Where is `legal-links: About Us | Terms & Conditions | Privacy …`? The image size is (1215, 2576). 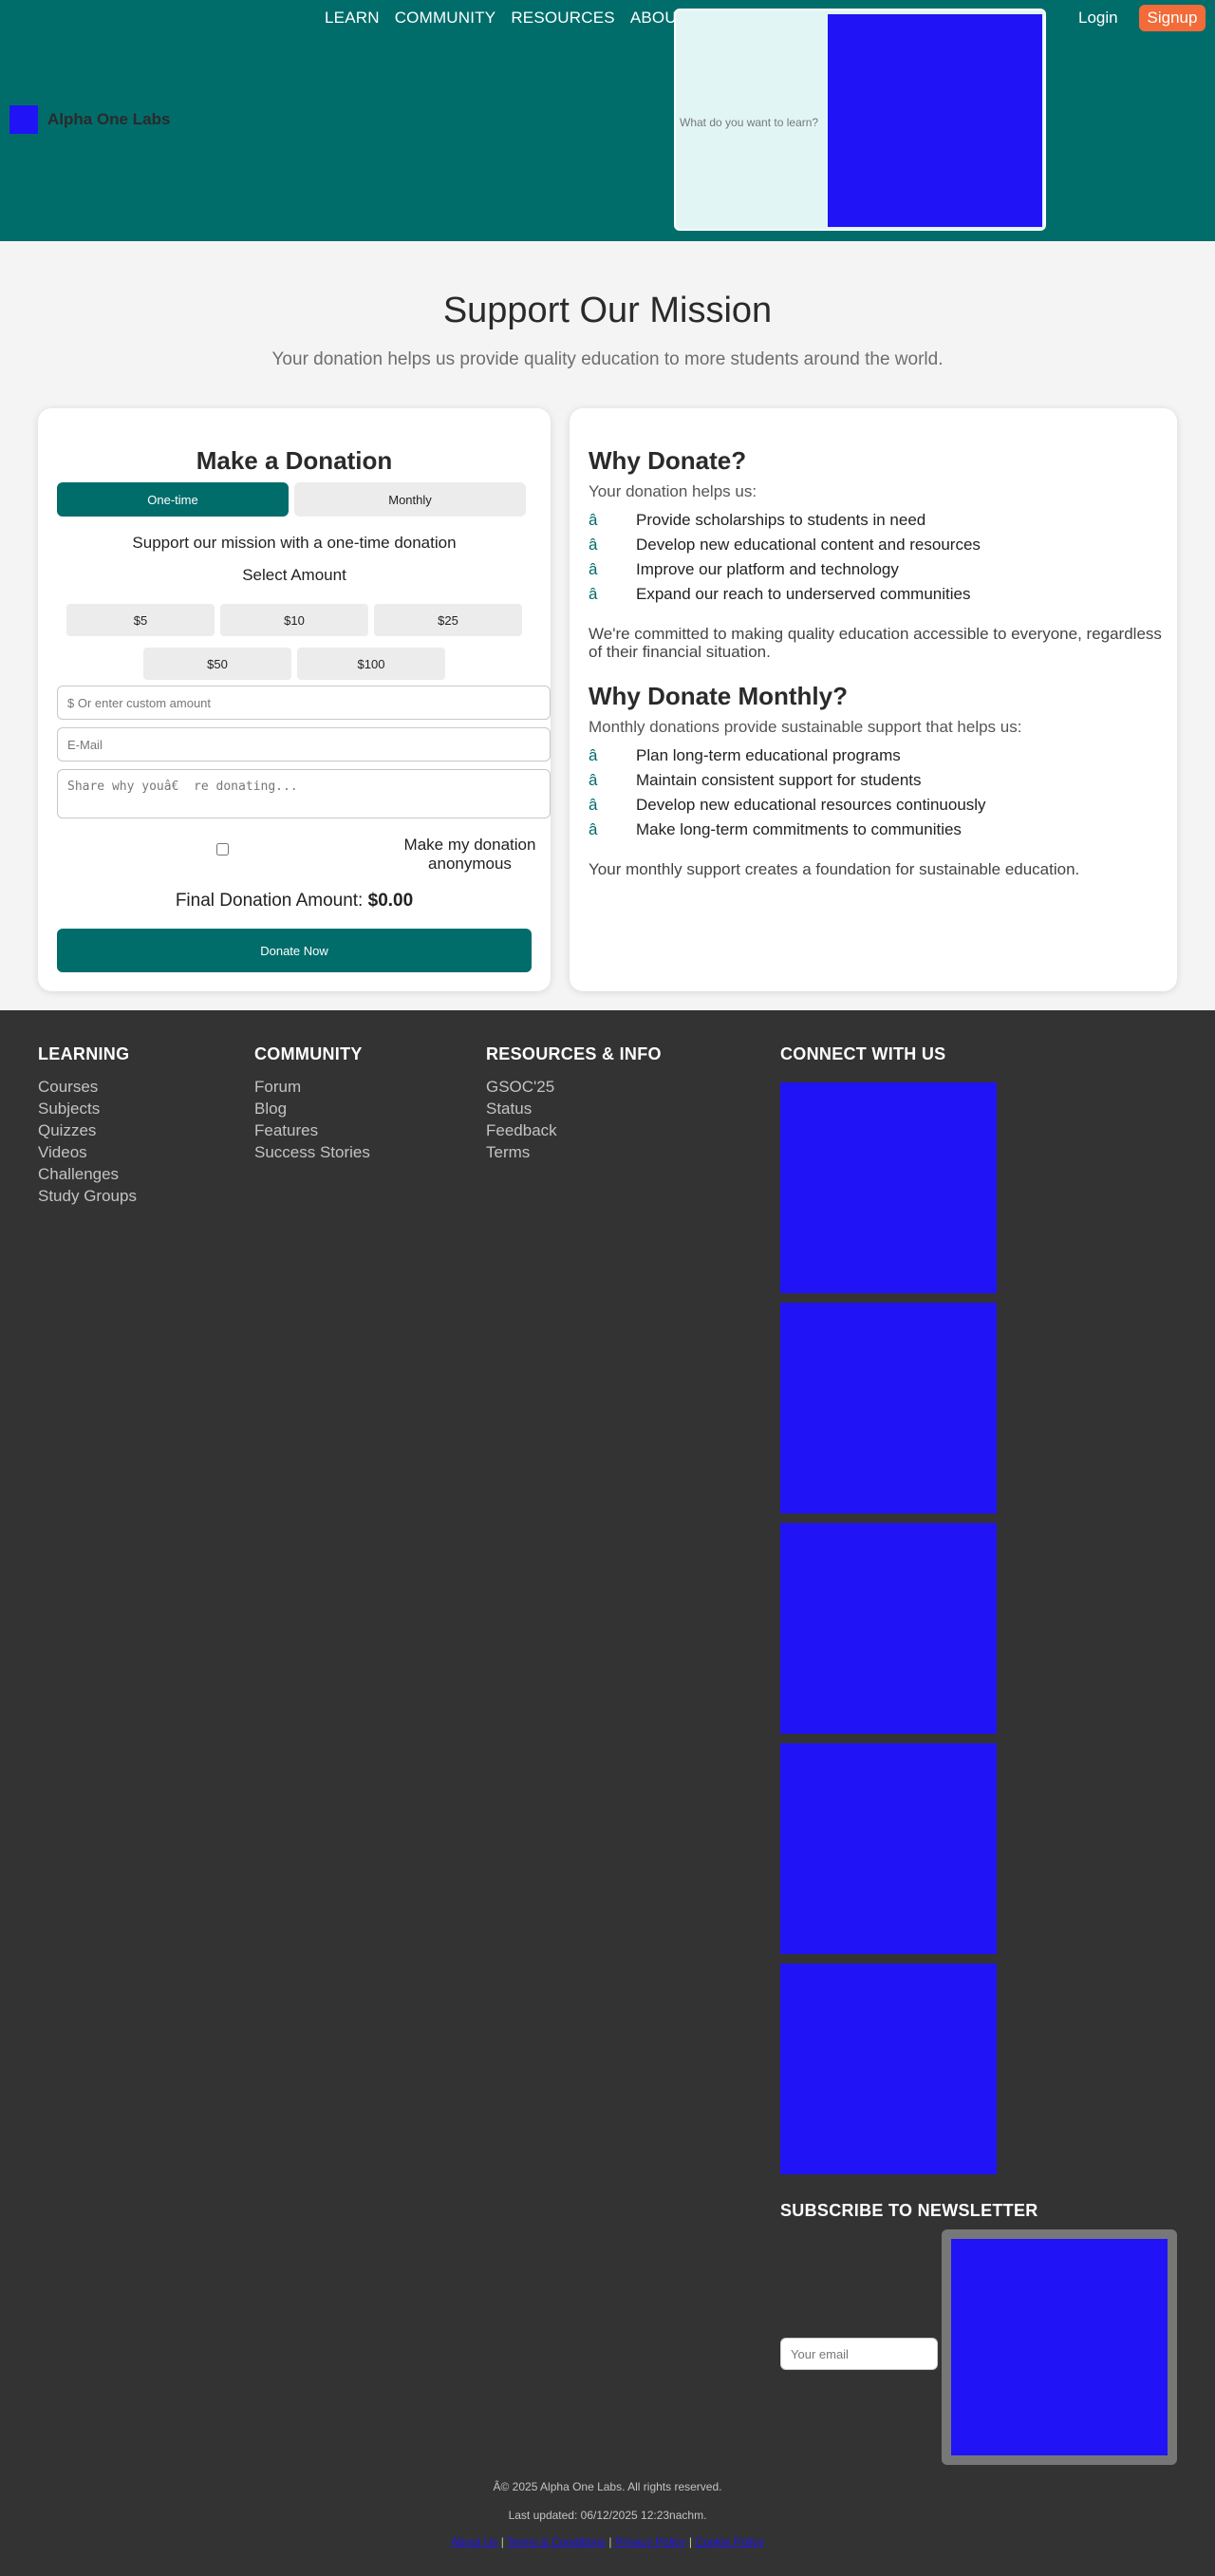 legal-links: About Us | Terms & Conditions | Privacy … is located at coordinates (607, 2541).